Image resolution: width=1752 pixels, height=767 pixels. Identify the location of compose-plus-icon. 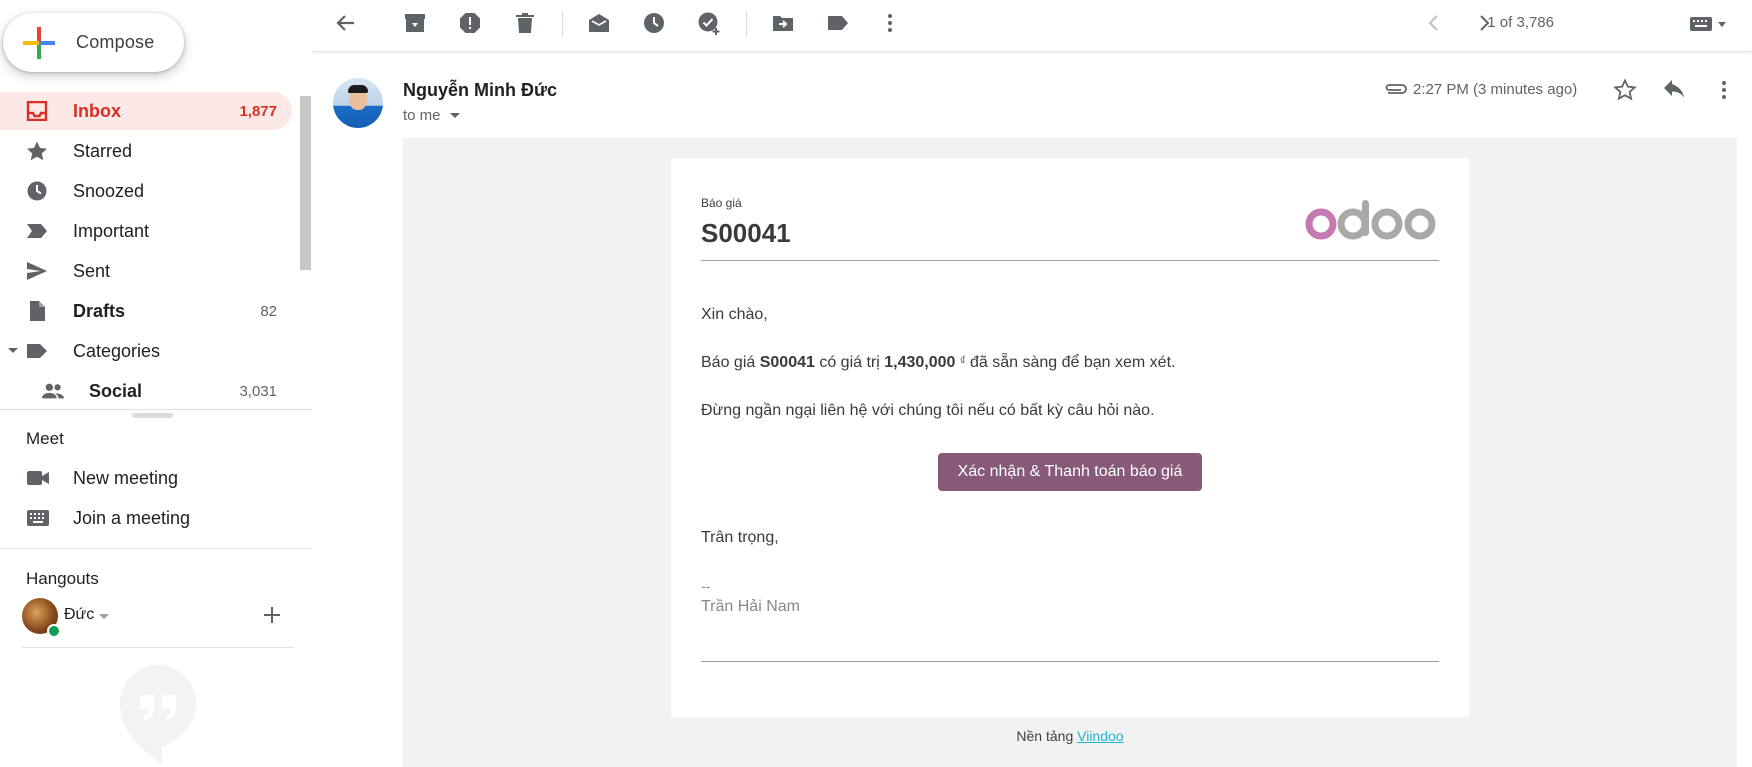
(39, 42).